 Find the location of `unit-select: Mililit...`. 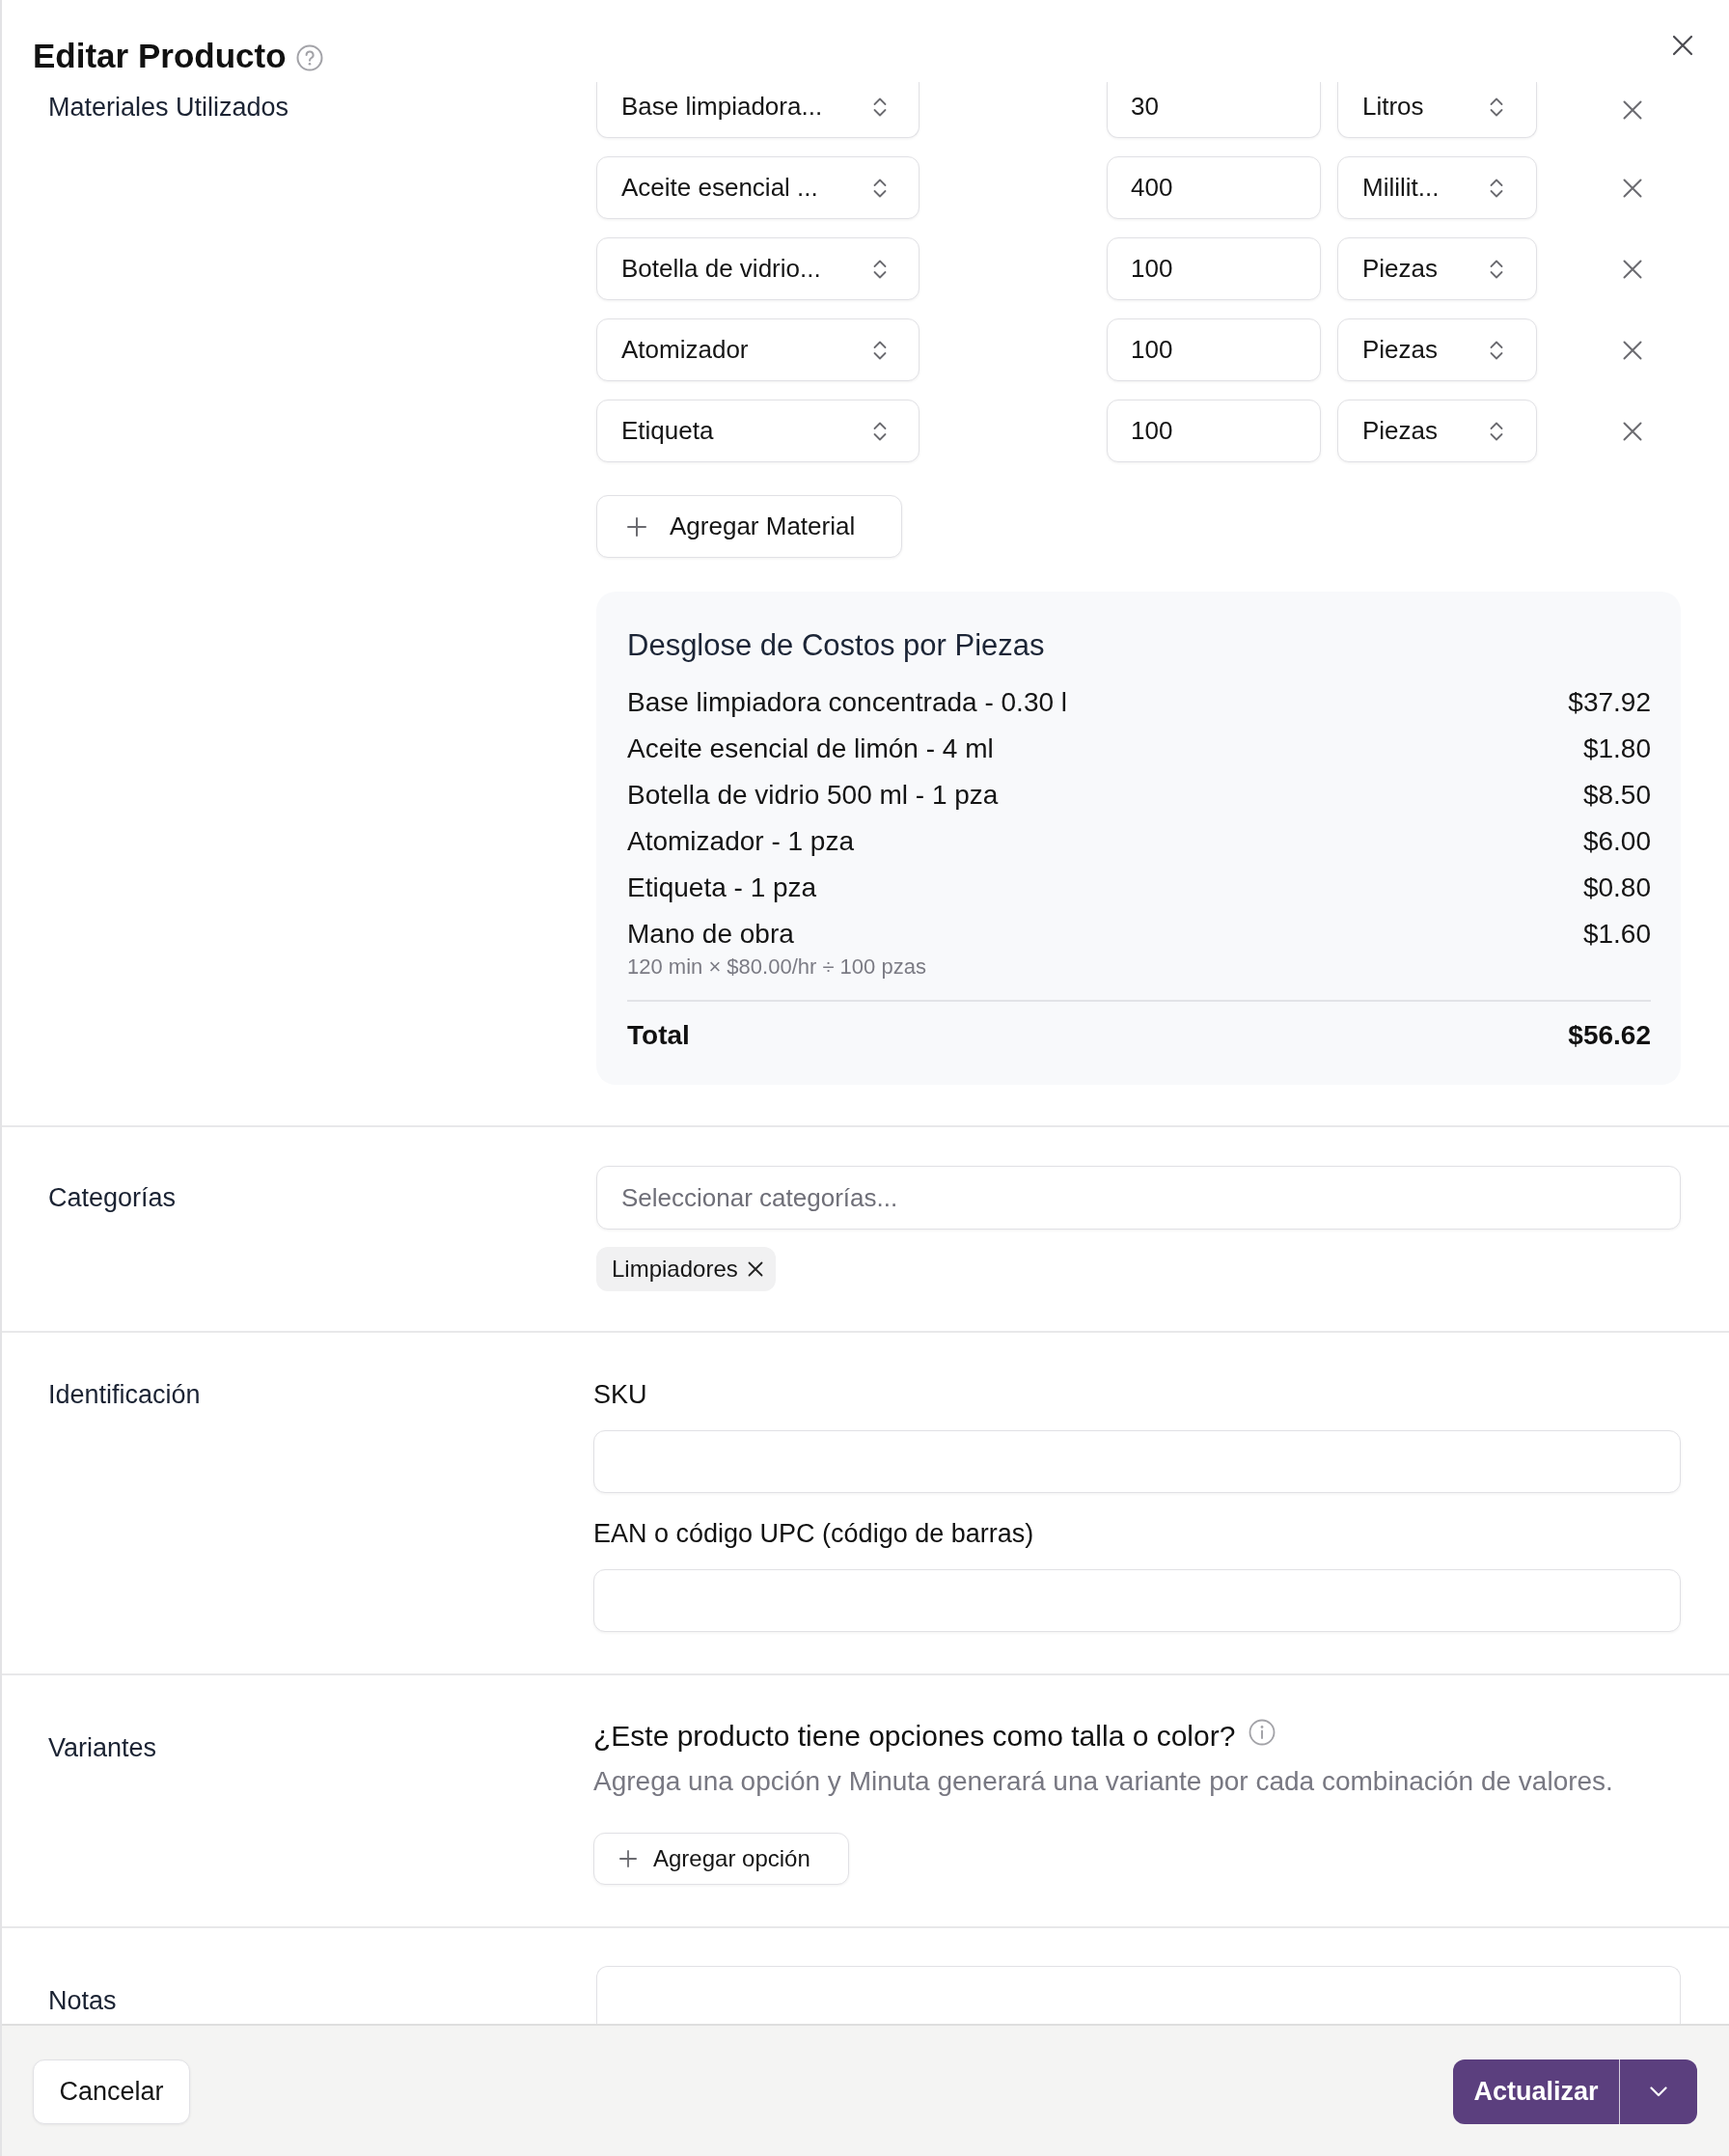

unit-select: Mililit... is located at coordinates (1437, 187).